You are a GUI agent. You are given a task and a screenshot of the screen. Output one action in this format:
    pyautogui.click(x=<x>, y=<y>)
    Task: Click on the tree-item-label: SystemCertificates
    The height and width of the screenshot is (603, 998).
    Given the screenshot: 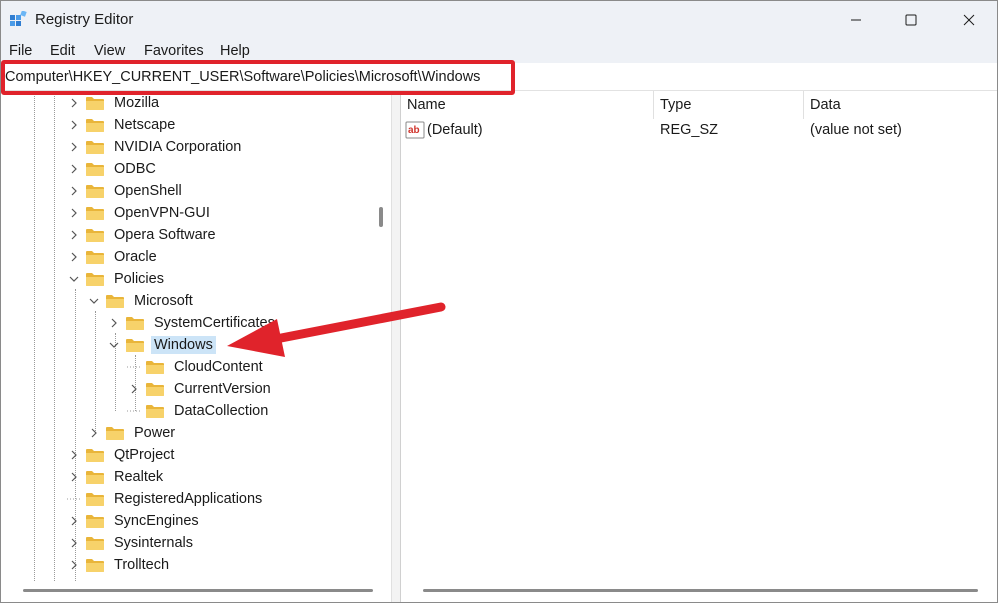 What is the action you would take?
    pyautogui.click(x=214, y=323)
    